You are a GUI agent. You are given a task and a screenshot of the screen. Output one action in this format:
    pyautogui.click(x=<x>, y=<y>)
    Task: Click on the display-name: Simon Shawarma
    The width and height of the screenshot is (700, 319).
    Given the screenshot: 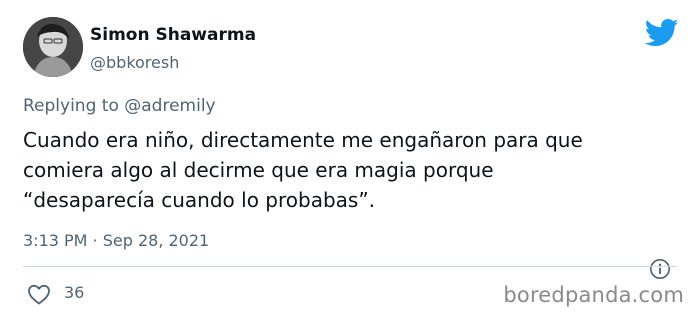 What is the action you would take?
    pyautogui.click(x=173, y=35)
    